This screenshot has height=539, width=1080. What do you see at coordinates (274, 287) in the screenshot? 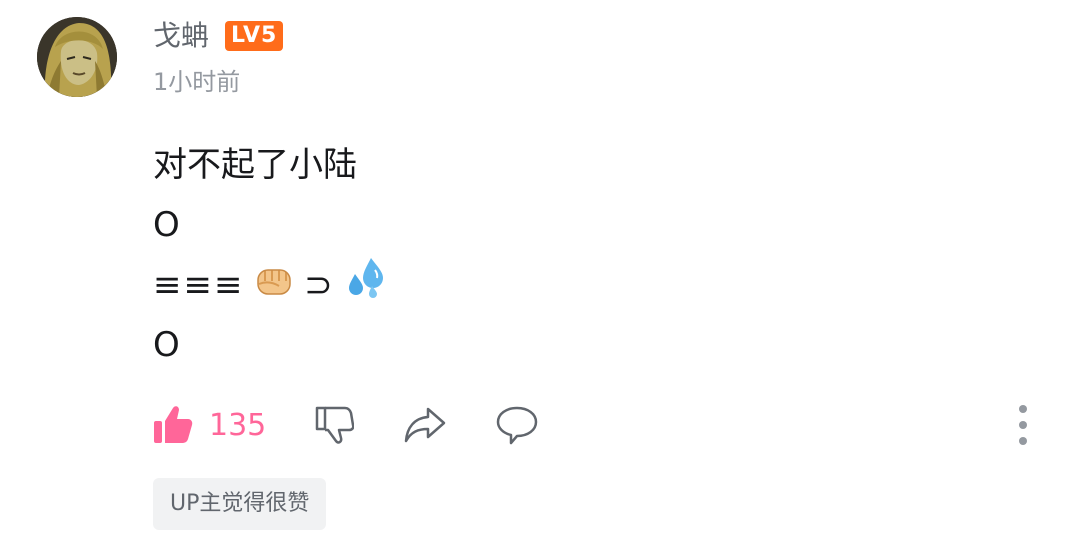
I see `fist-icon` at bounding box center [274, 287].